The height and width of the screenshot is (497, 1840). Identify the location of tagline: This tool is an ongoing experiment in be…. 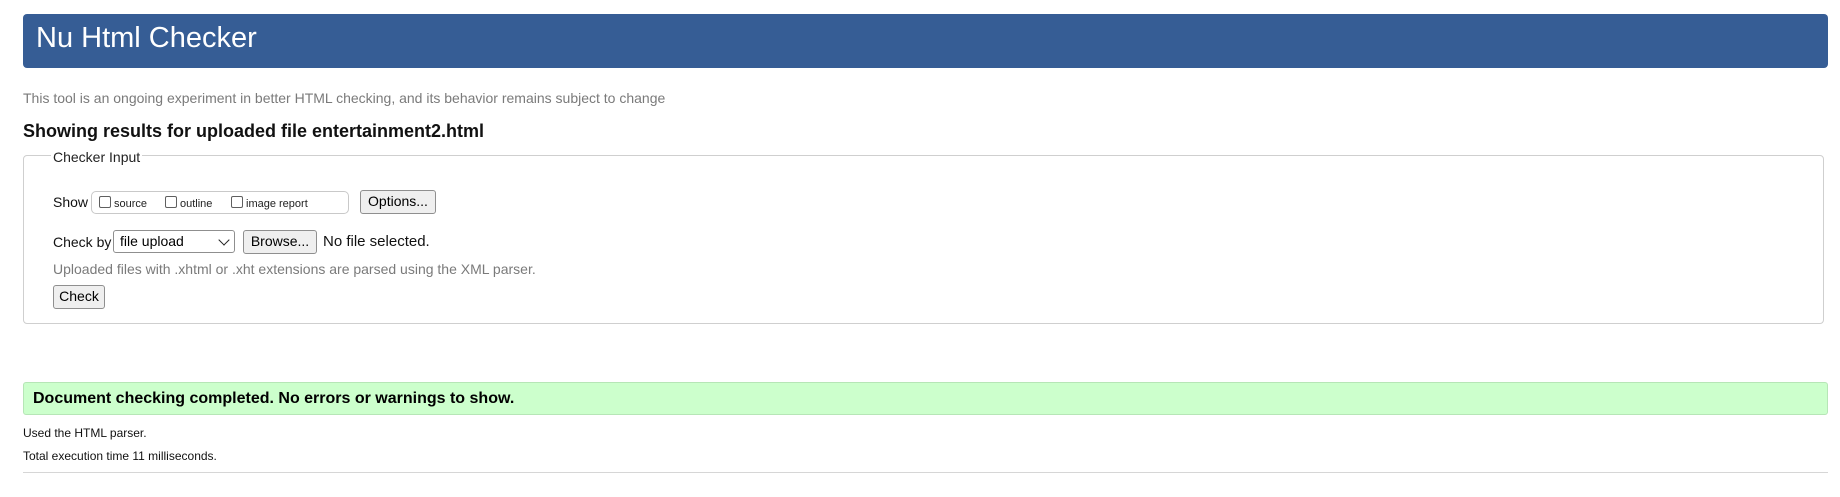
(344, 98).